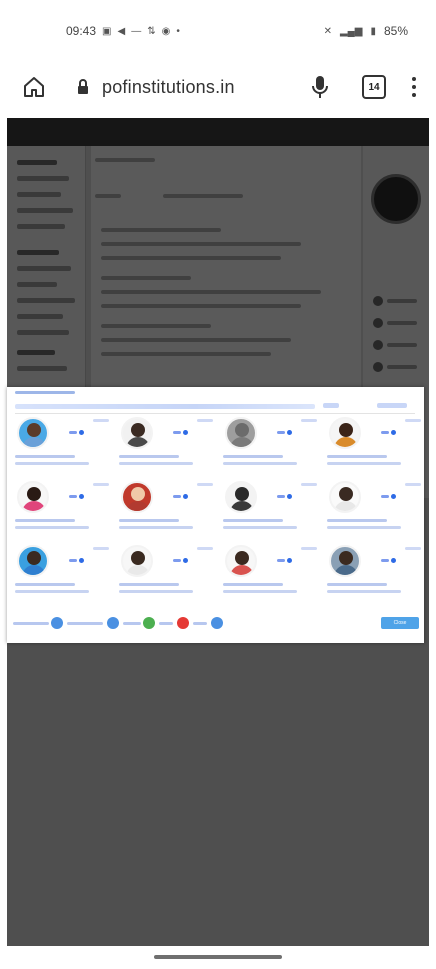  Describe the element at coordinates (31, 623) in the screenshot. I see `footer-label` at that location.